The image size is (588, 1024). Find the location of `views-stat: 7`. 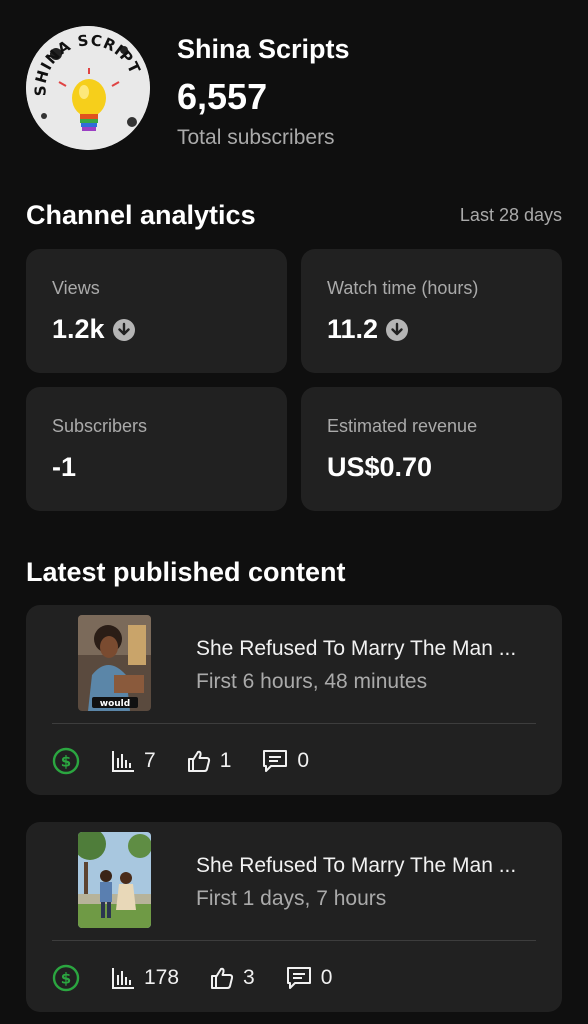

views-stat: 7 is located at coordinates (133, 761).